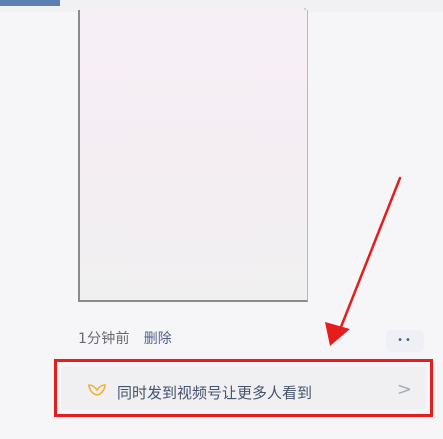 The image size is (443, 439). Describe the element at coordinates (215, 393) in the screenshot. I see `channels-share-text: 同时发到视频号让更多人看到` at that location.